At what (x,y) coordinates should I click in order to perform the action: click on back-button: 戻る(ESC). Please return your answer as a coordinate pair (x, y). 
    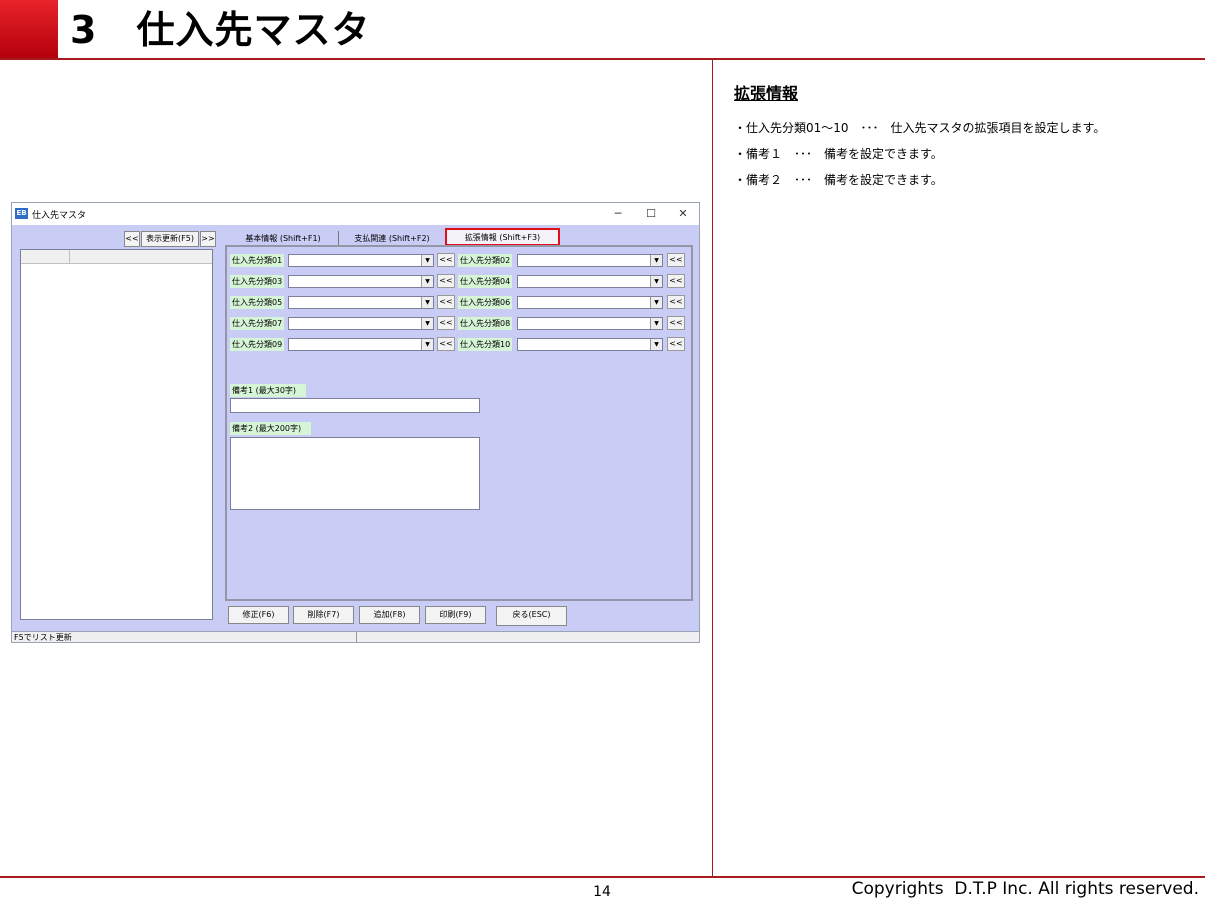
    Looking at the image, I should click on (531, 616).